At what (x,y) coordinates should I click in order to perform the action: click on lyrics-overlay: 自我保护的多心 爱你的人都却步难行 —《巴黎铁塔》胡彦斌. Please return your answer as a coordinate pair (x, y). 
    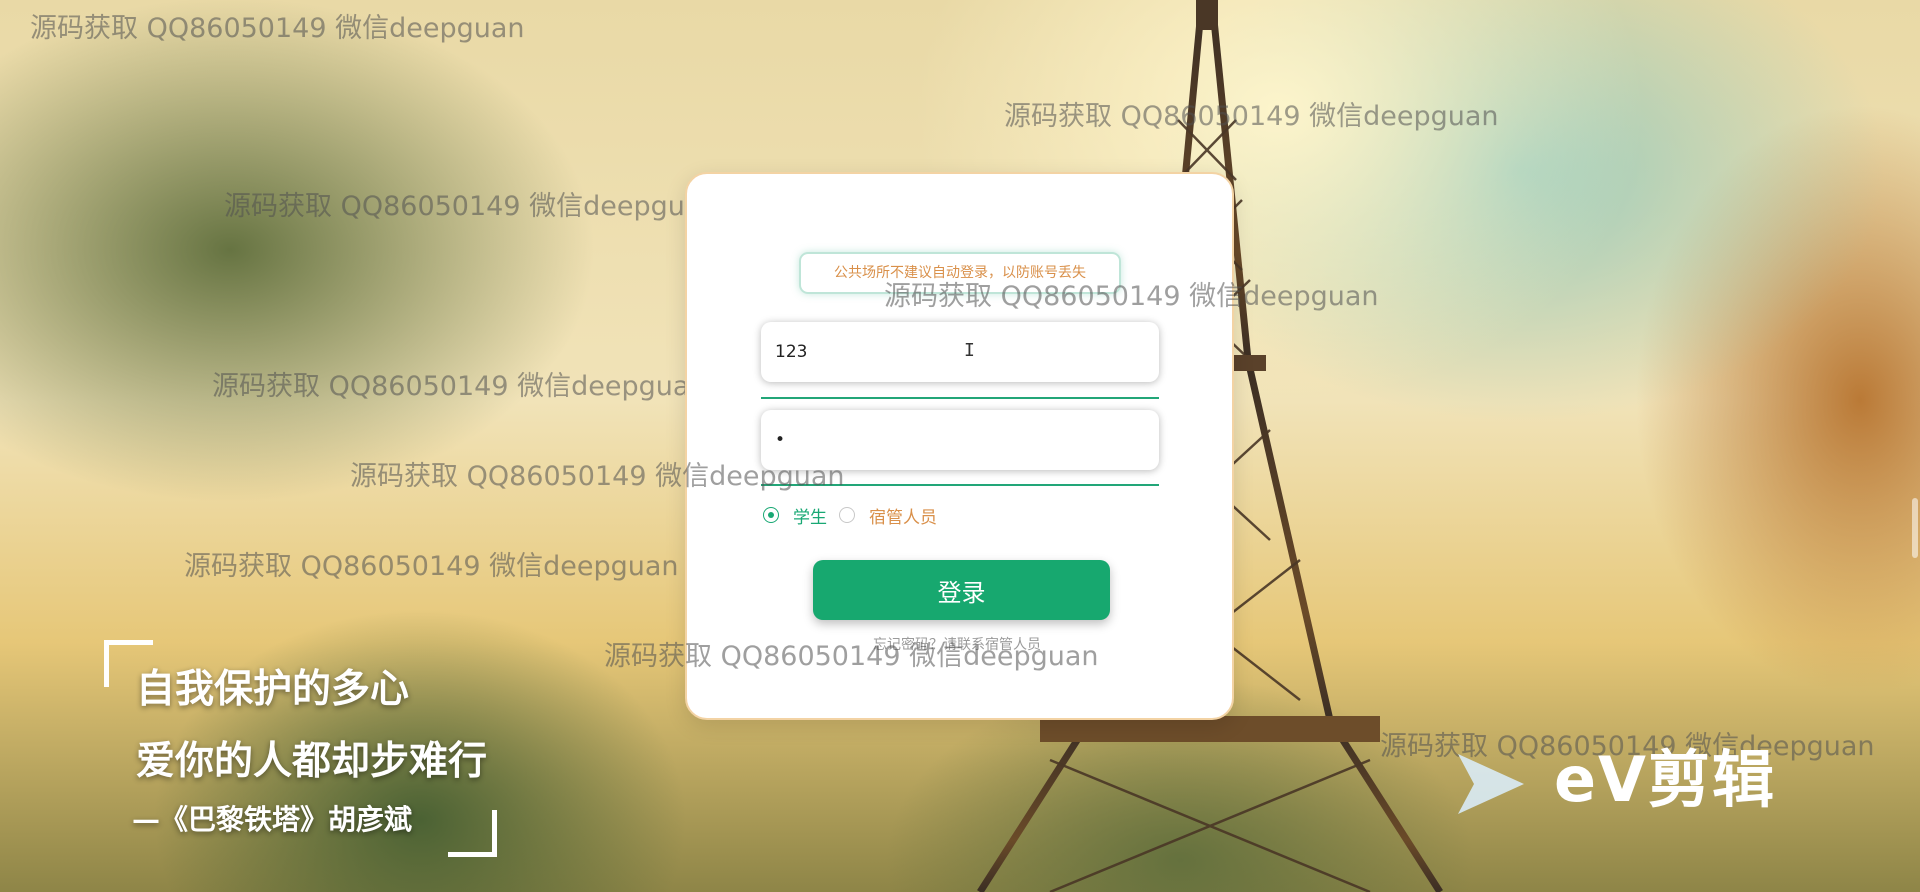
    Looking at the image, I should click on (334, 748).